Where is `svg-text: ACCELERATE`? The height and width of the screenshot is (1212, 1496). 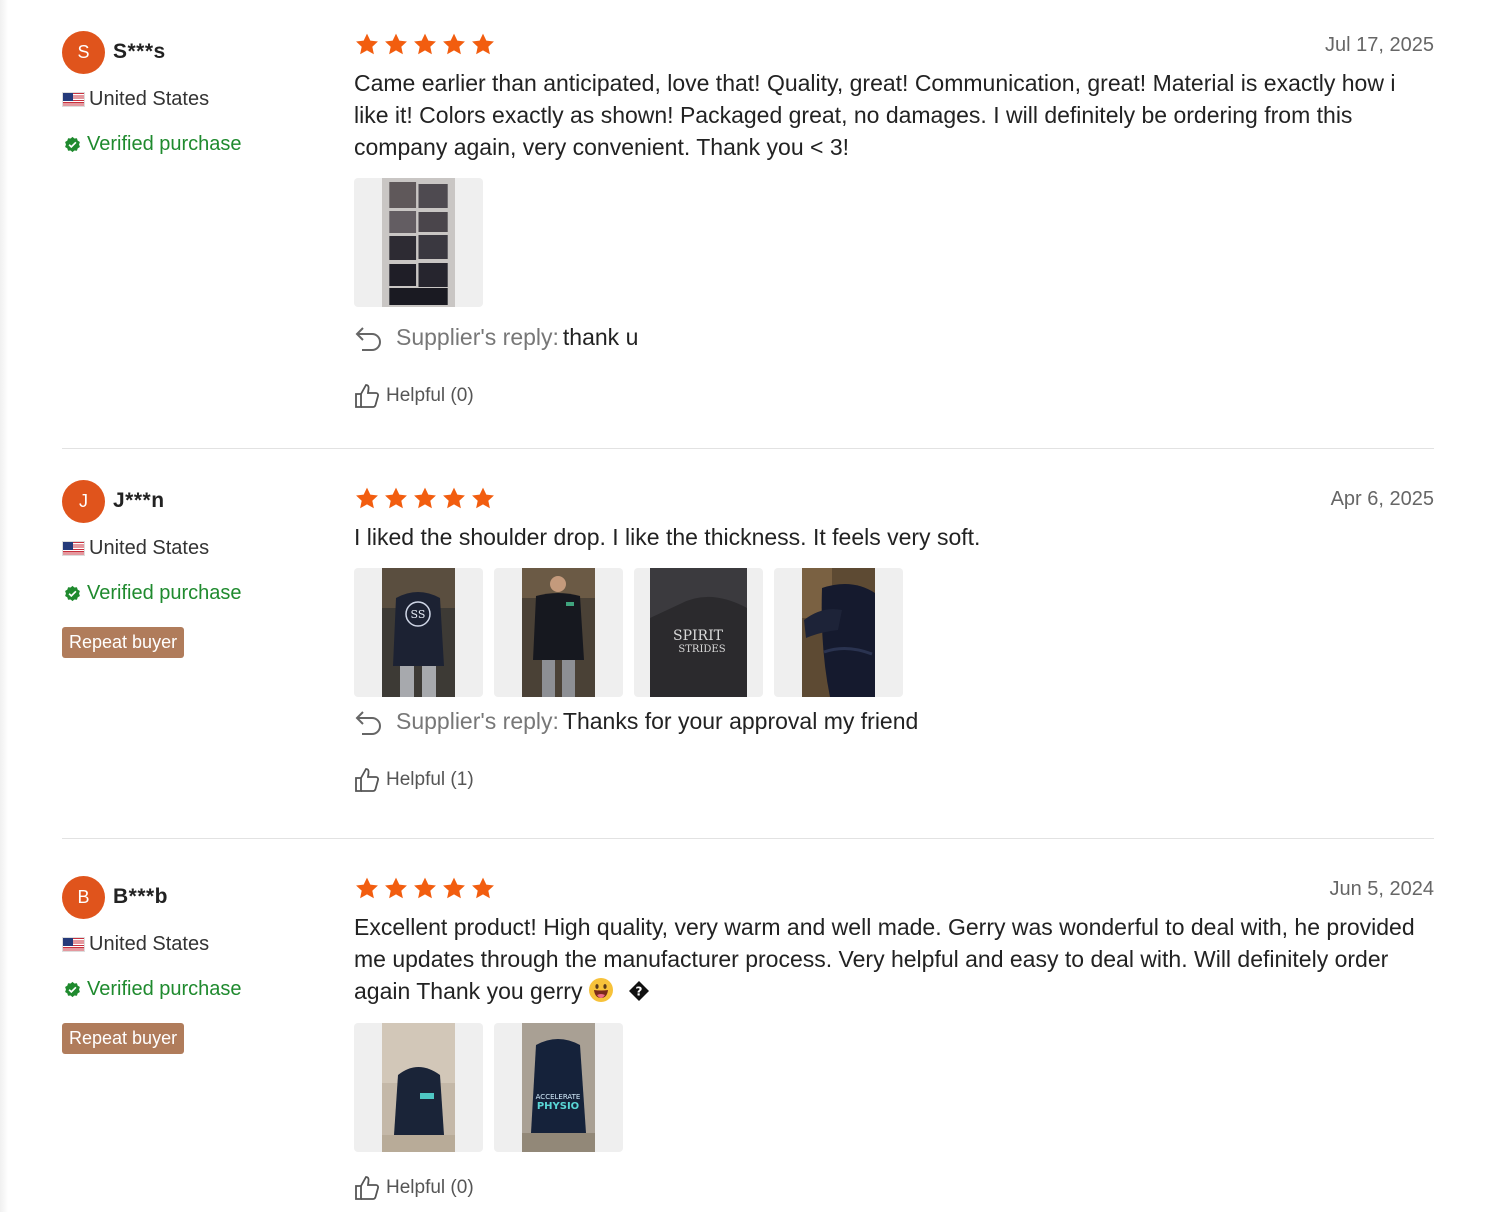 svg-text: ACCELERATE is located at coordinates (558, 1097).